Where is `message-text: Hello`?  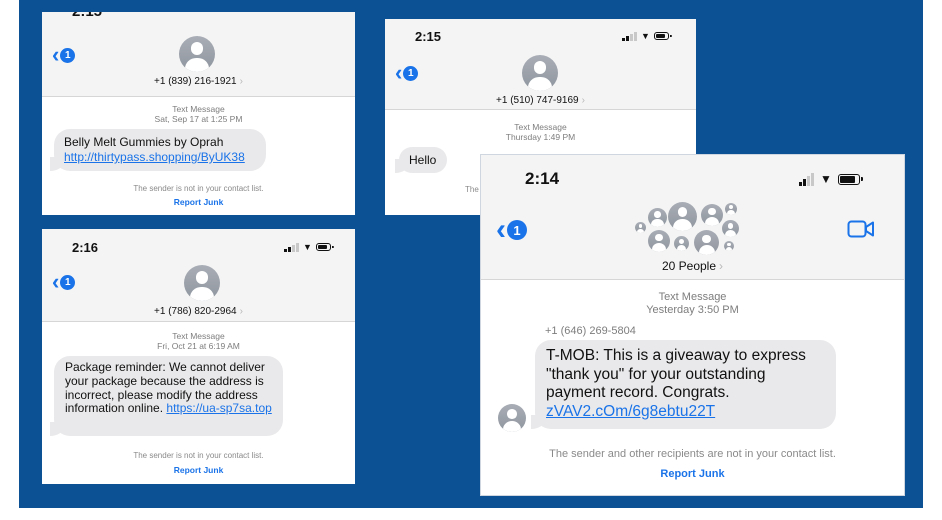 message-text: Hello is located at coordinates (423, 160).